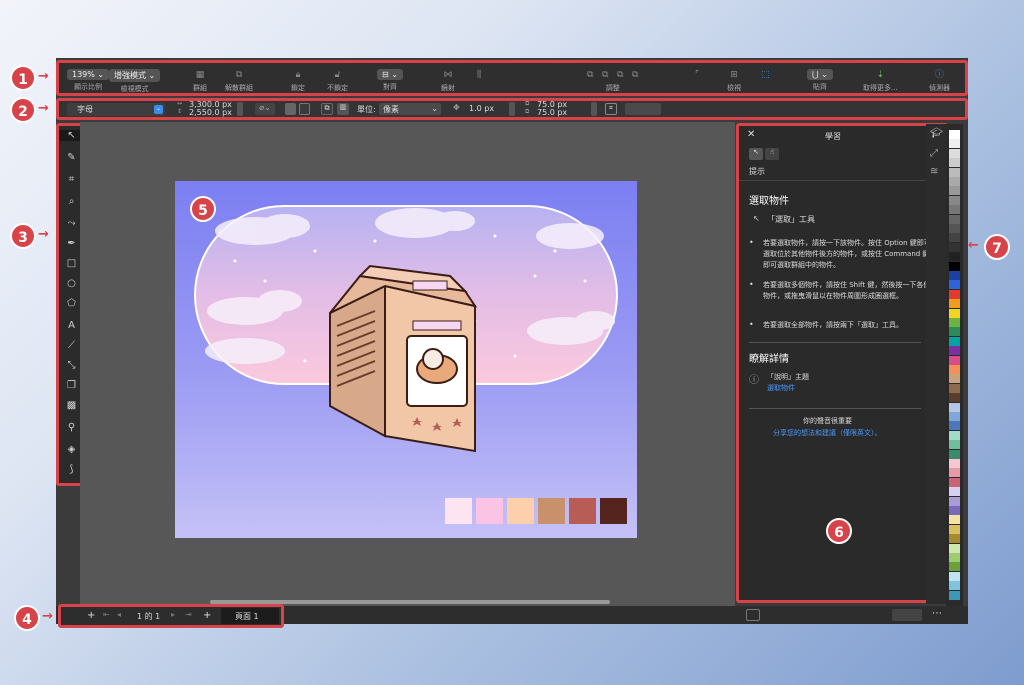 The width and height of the screenshot is (1024, 685). Describe the element at coordinates (327, 109) in the screenshot. I see `all-pages-icon: ⧉` at that location.